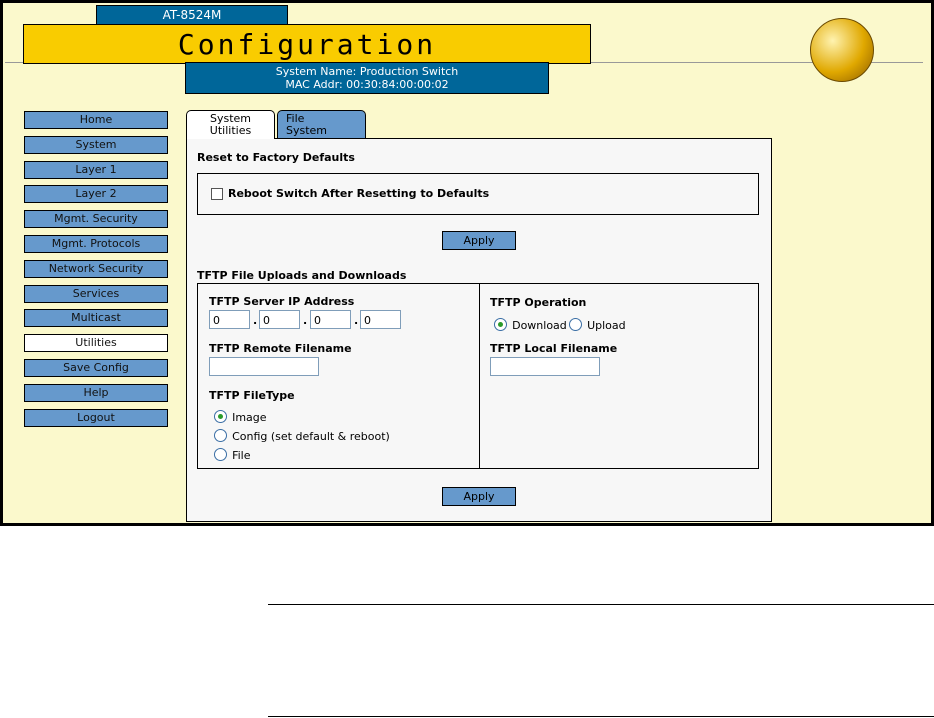 The width and height of the screenshot is (934, 718). Describe the element at coordinates (538, 302) in the screenshot. I see `operation-label: TFTP Operation` at that location.